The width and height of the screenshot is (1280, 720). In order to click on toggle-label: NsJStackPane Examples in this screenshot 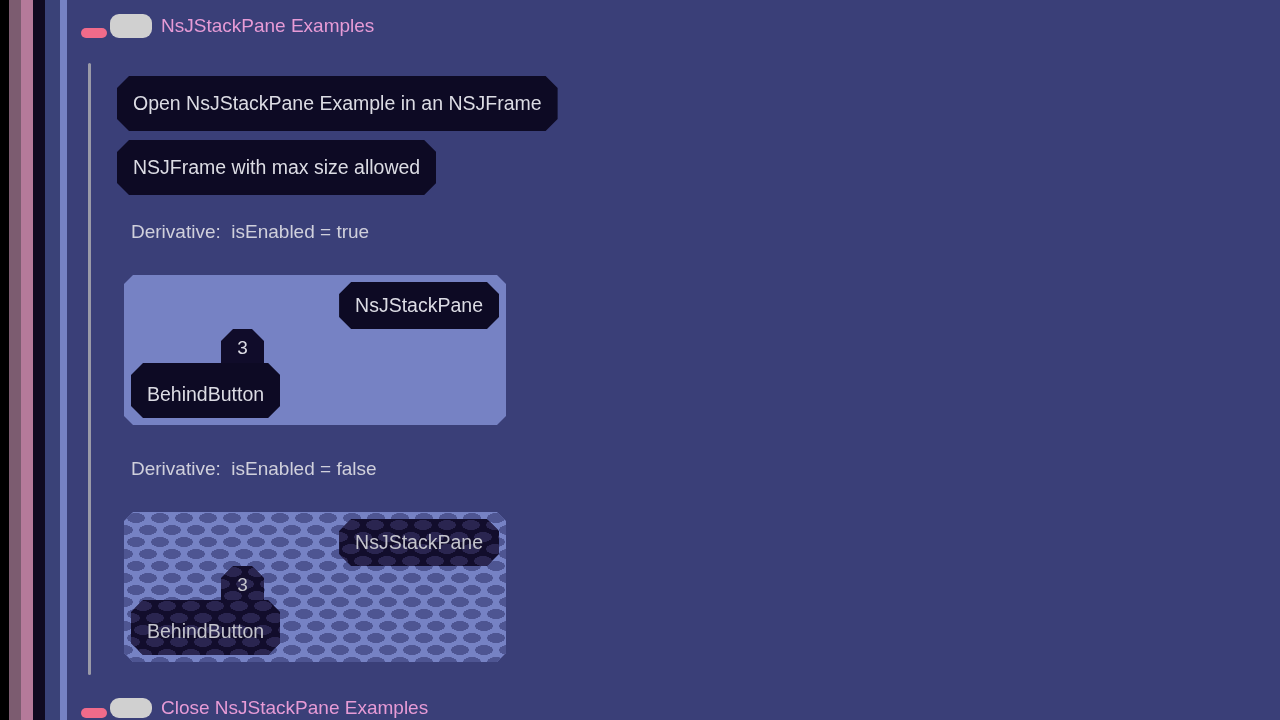, I will do `click(268, 26)`.